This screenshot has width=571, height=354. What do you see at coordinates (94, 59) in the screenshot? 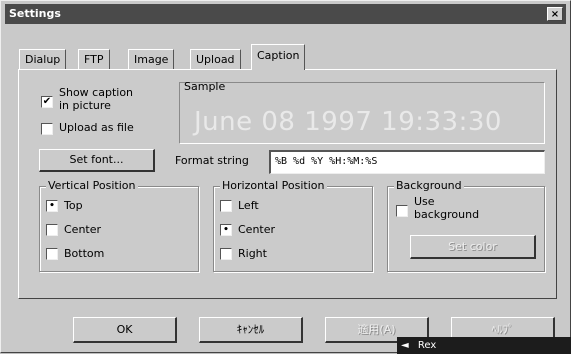
I see `tab-ftp: FTP` at bounding box center [94, 59].